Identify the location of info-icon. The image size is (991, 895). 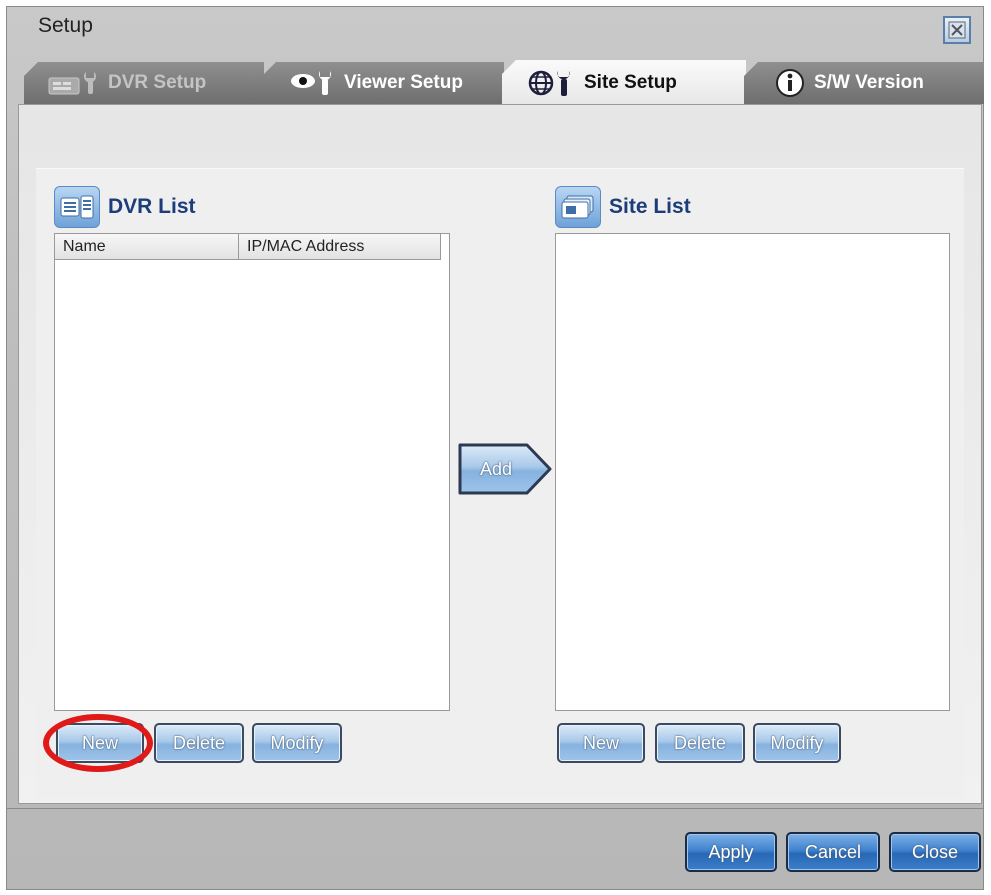
(790, 83).